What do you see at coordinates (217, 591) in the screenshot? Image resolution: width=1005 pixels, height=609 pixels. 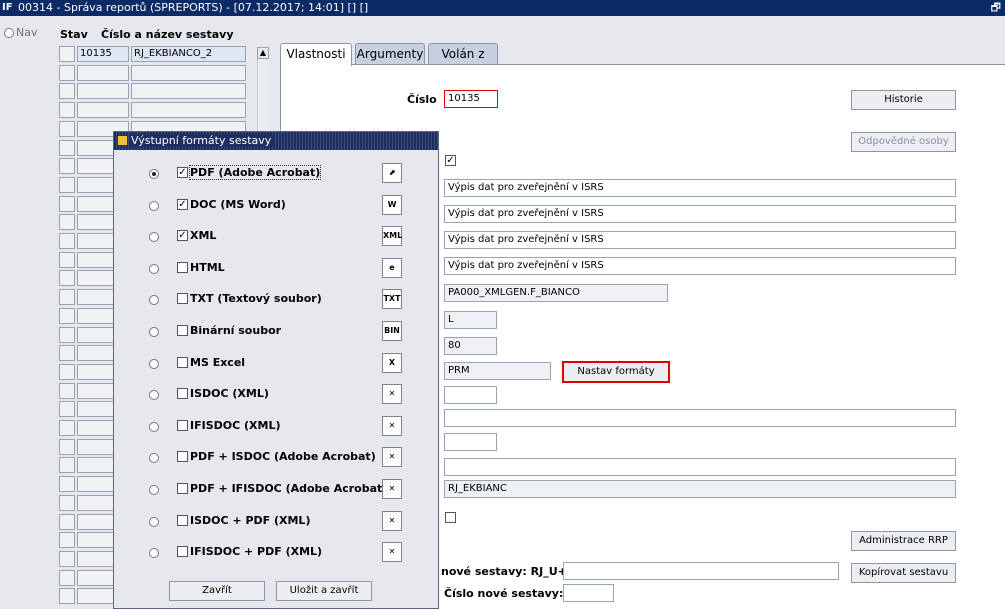 I see `close-button: Zavřít` at bounding box center [217, 591].